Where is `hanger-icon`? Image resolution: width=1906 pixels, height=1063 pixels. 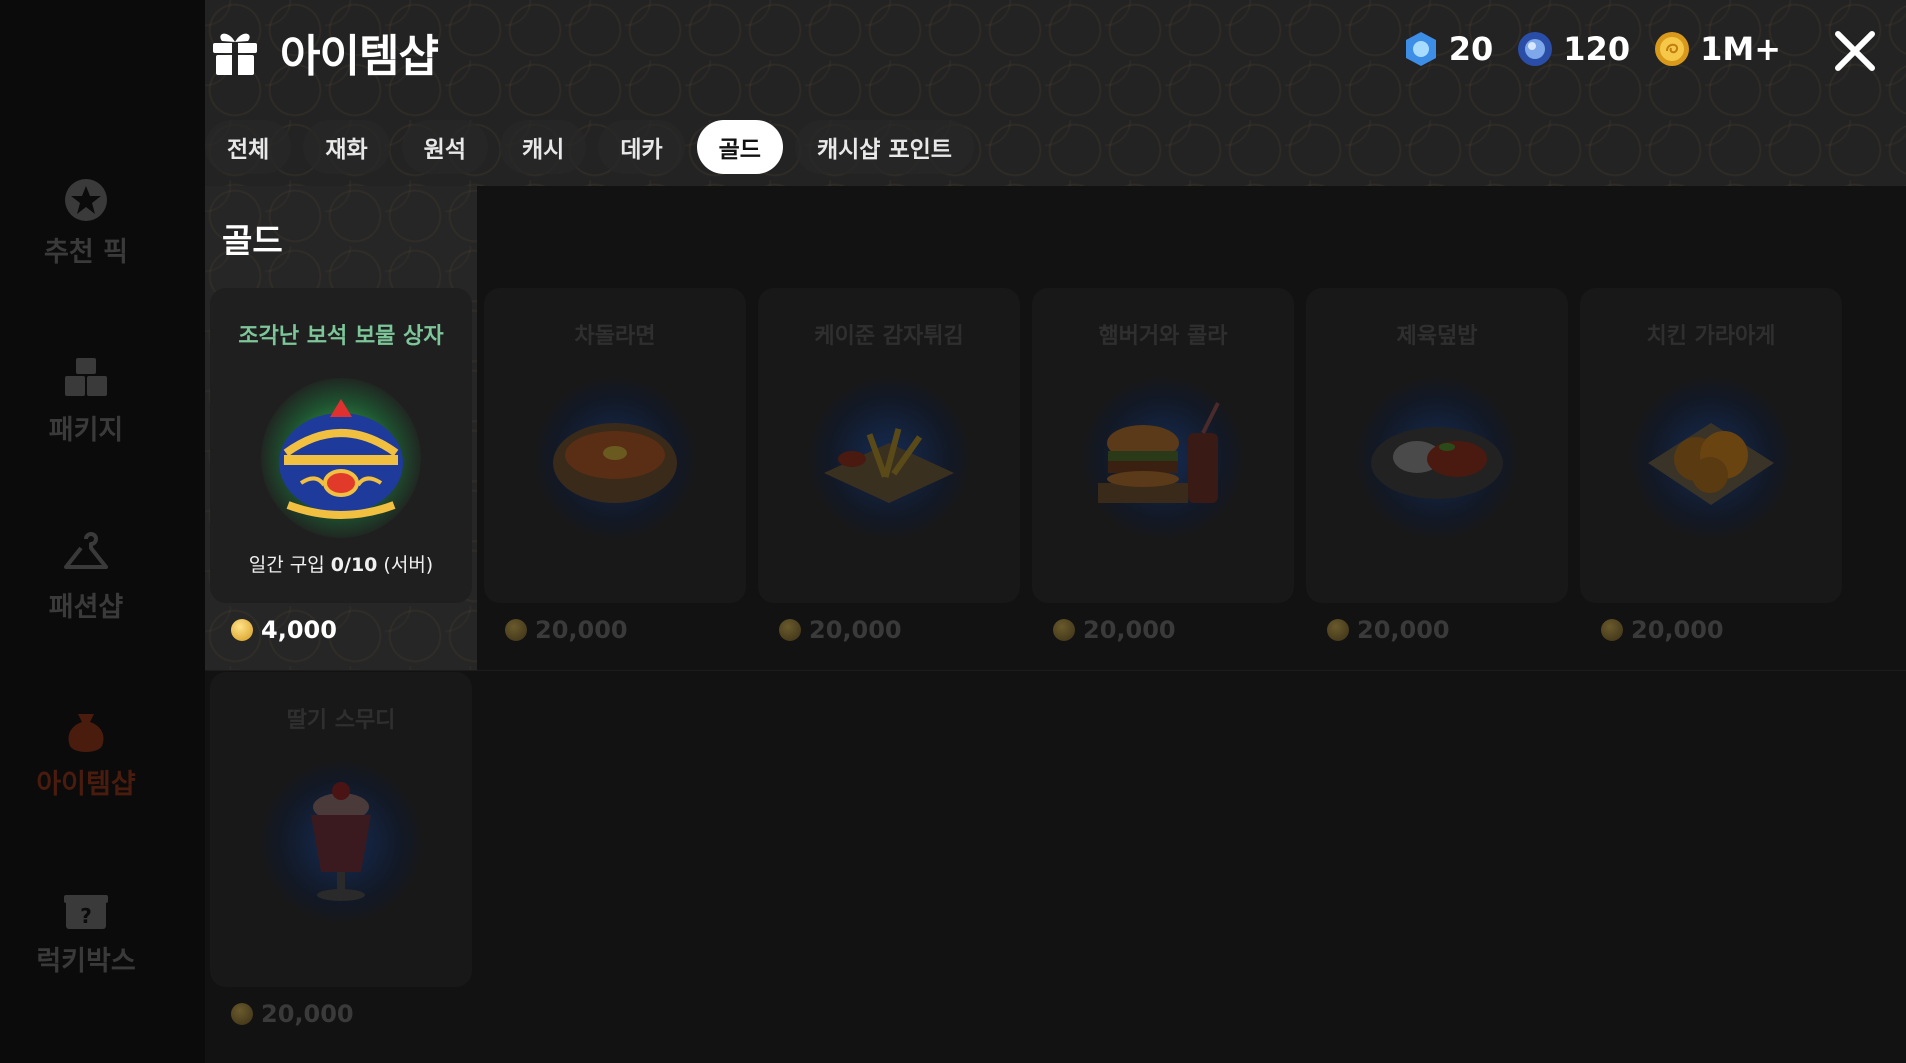
hanger-icon is located at coordinates (86, 550).